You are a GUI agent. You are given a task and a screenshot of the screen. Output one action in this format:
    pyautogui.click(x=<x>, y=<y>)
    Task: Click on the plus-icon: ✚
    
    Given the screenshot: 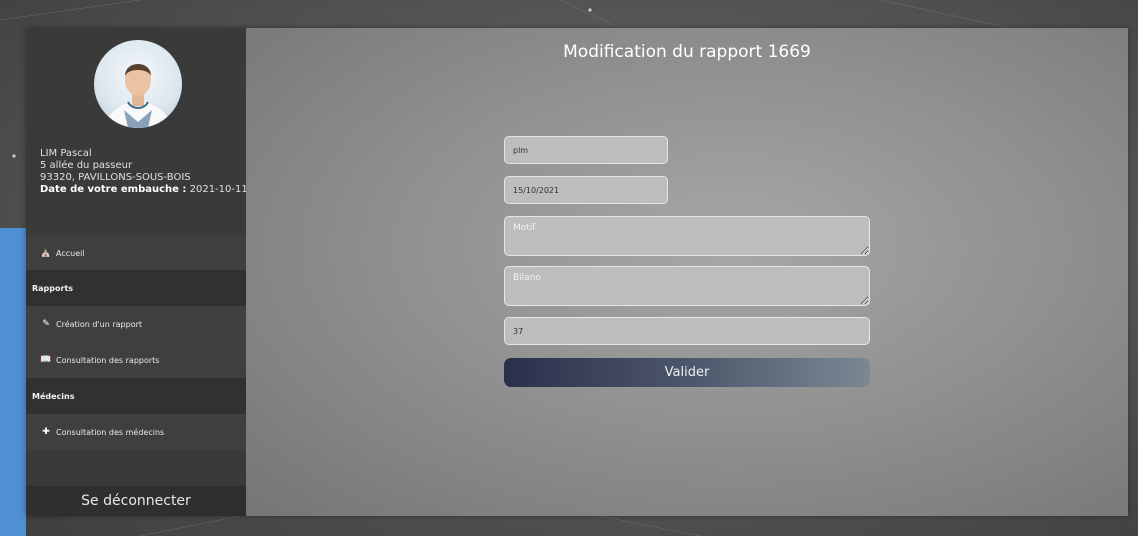 What is the action you would take?
    pyautogui.click(x=46, y=432)
    